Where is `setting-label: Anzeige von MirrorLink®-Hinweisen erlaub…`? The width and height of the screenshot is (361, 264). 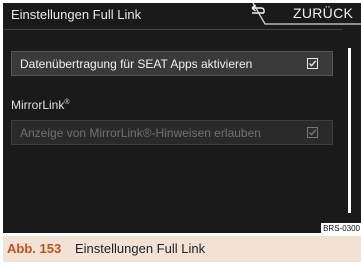 setting-label: Anzeige von MirrorLink®-Hinweisen erlaub… is located at coordinates (140, 133).